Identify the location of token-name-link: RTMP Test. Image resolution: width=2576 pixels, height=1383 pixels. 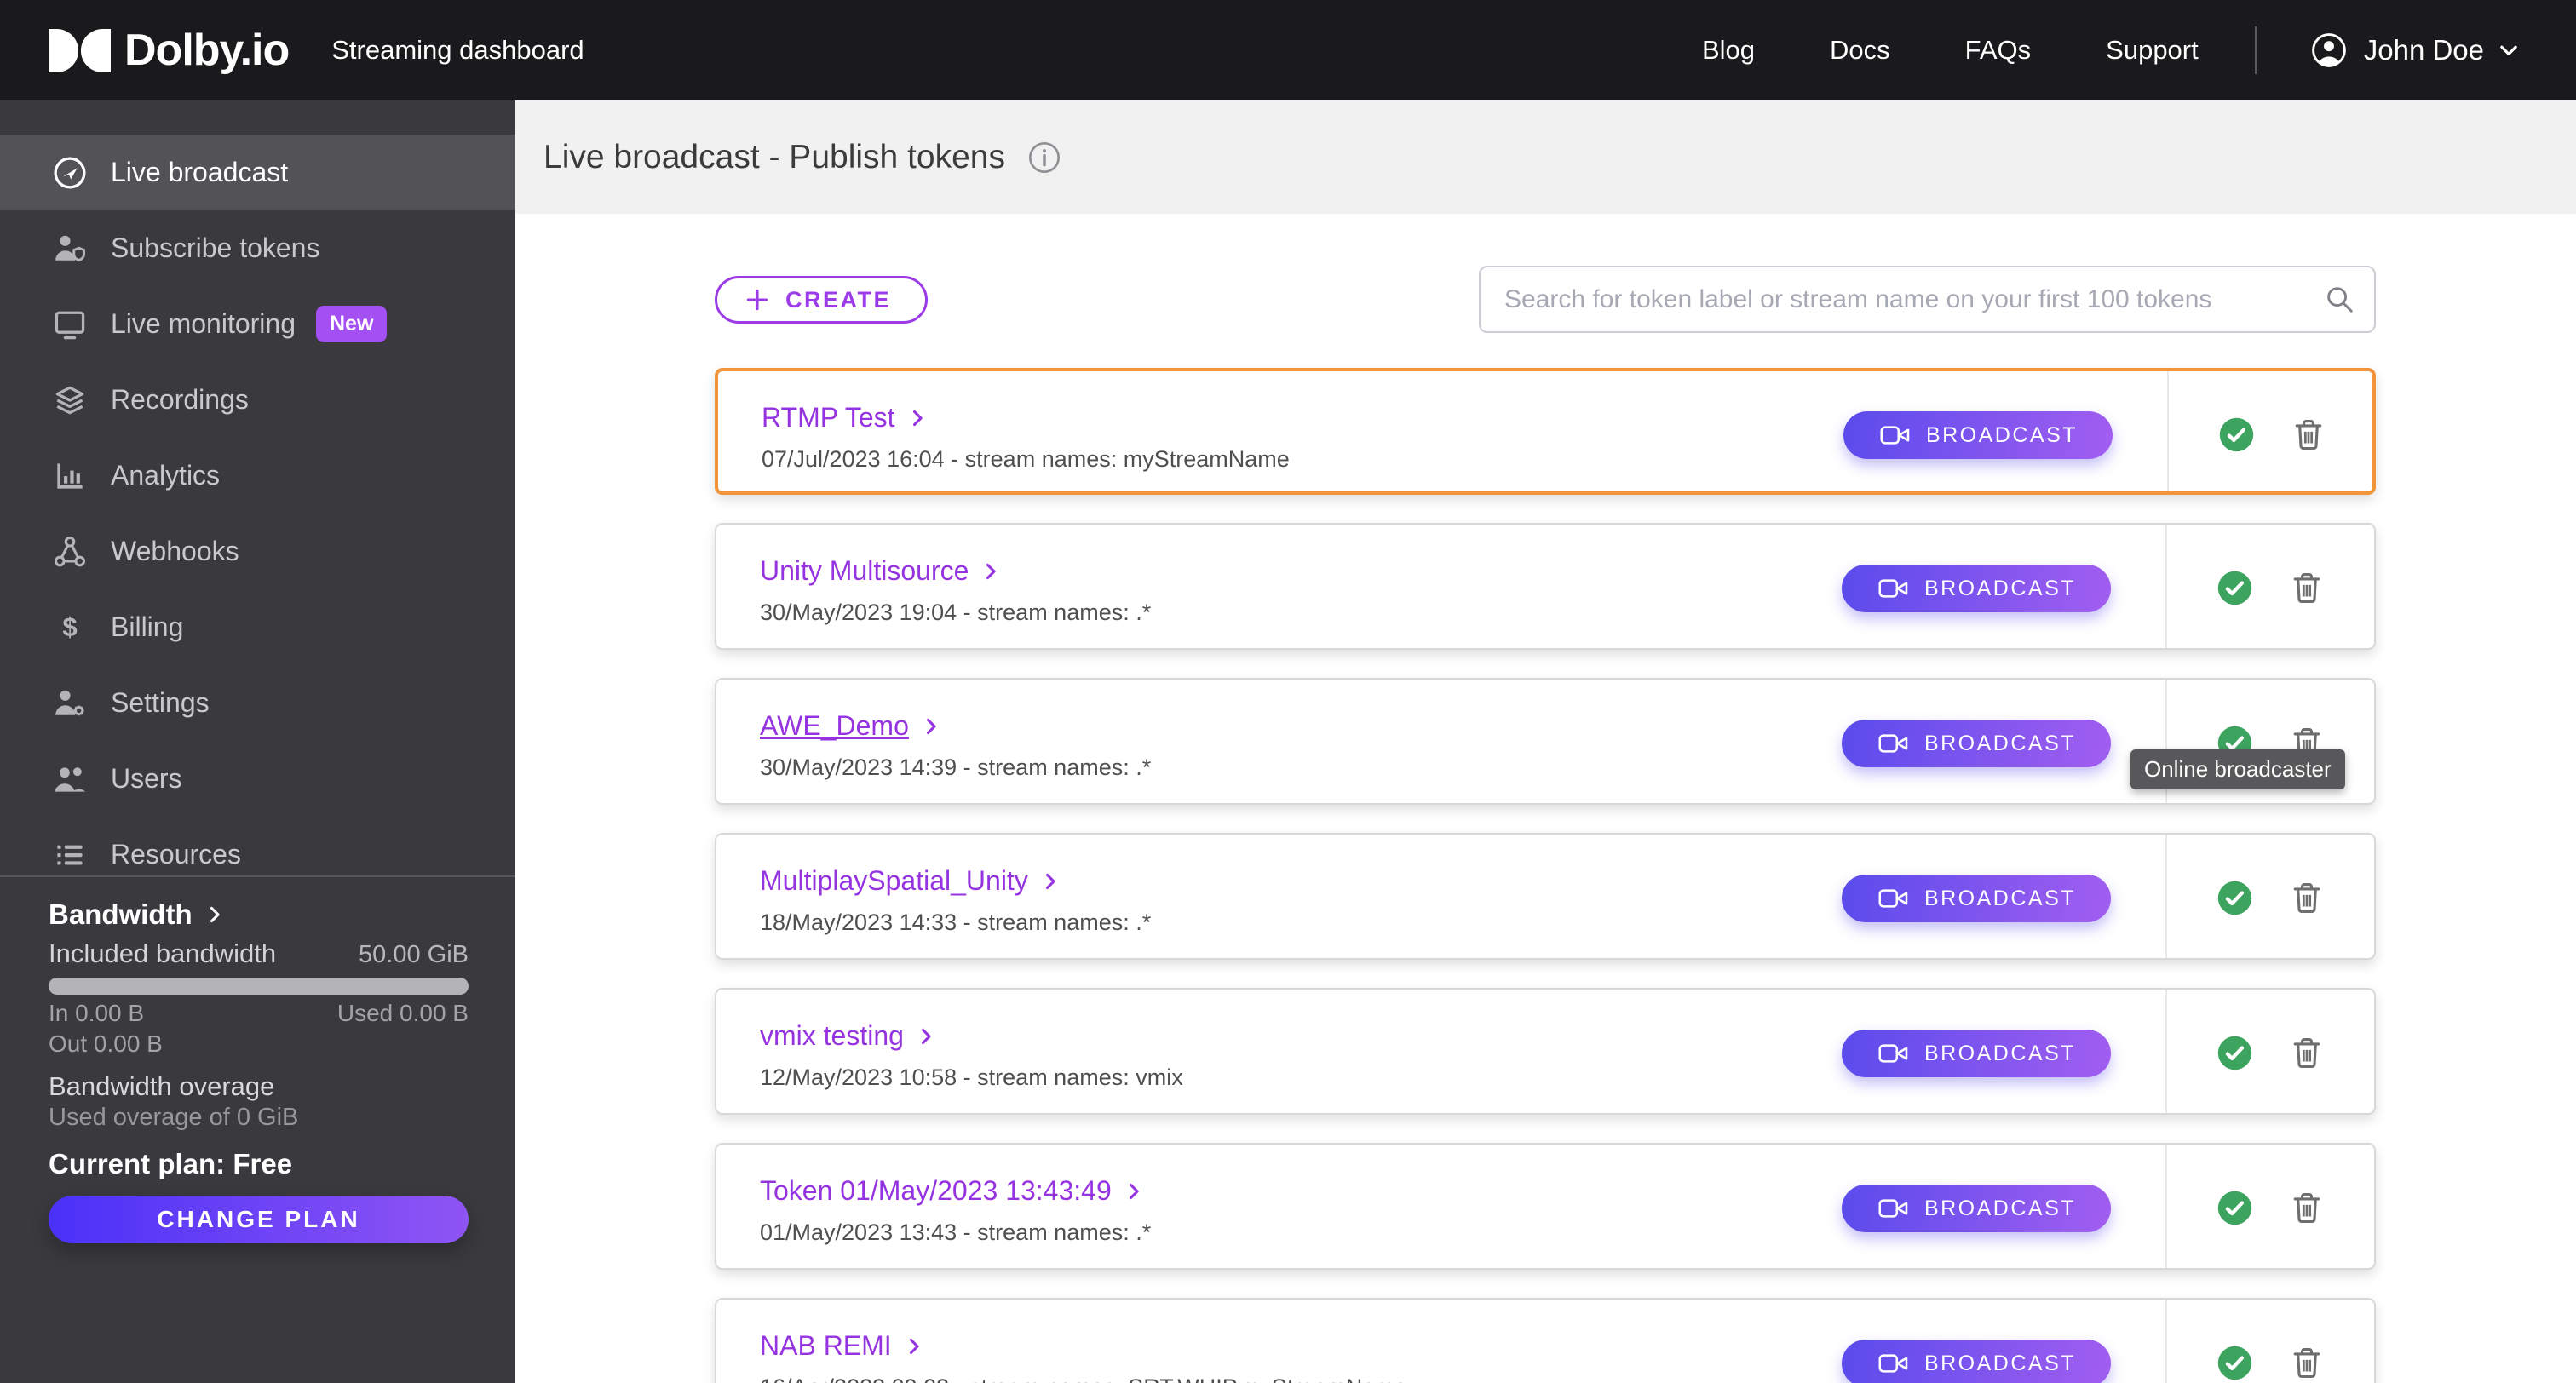
(845, 417).